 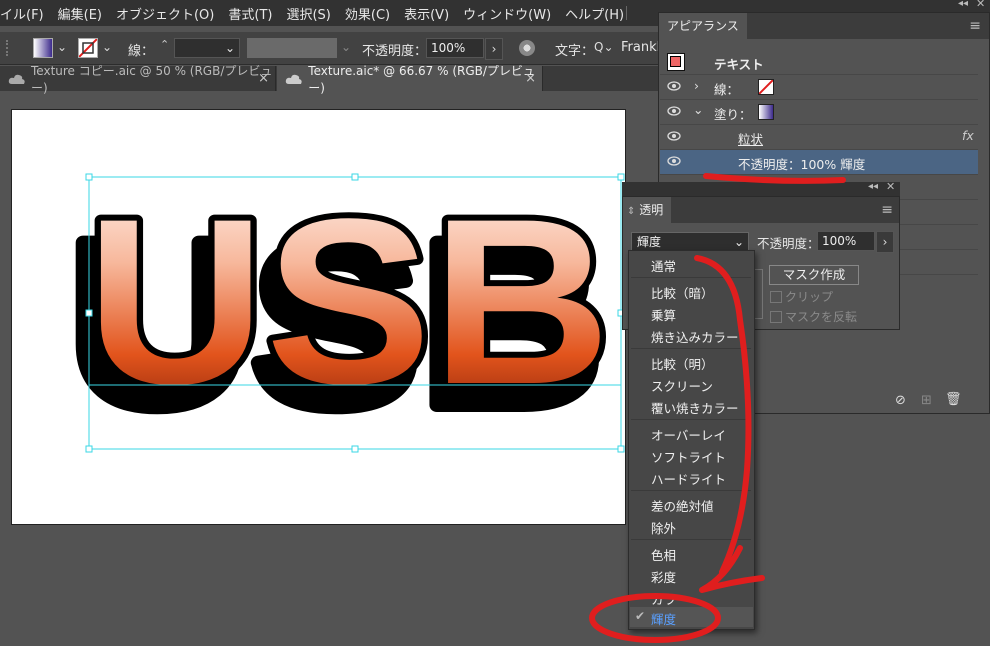 I want to click on appearance-object-row: テキスト, so click(x=819, y=62).